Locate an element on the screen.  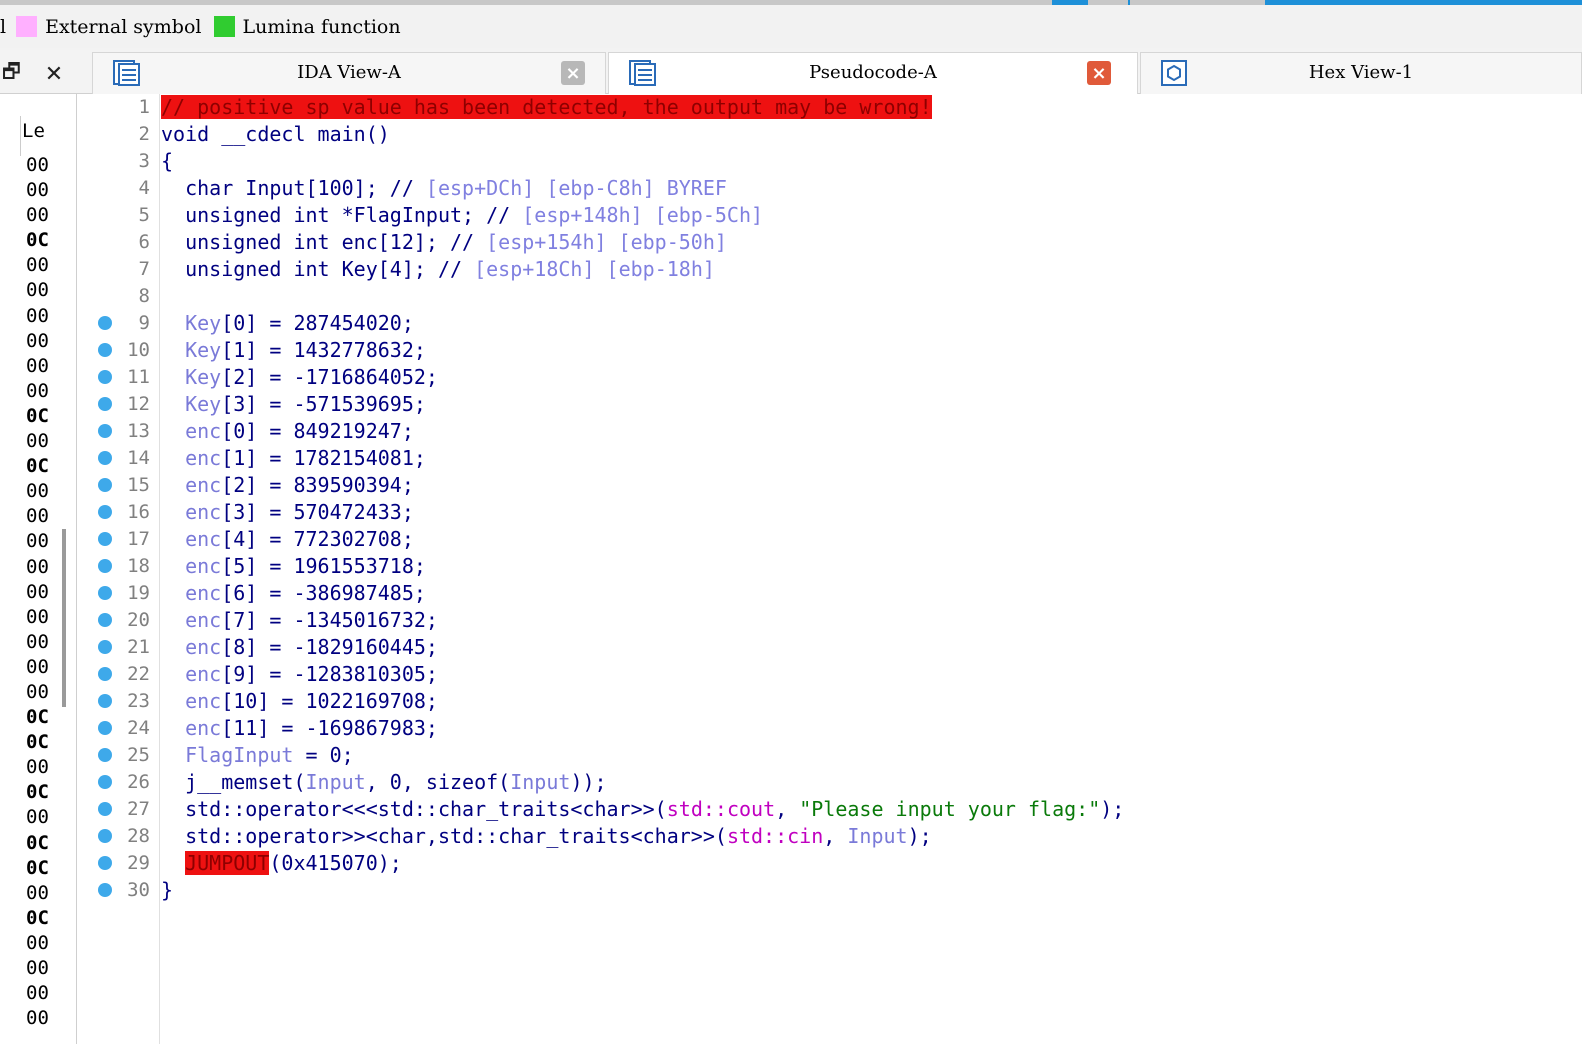
code-line: Key[2] = -1716864052; is located at coordinates (871, 377).